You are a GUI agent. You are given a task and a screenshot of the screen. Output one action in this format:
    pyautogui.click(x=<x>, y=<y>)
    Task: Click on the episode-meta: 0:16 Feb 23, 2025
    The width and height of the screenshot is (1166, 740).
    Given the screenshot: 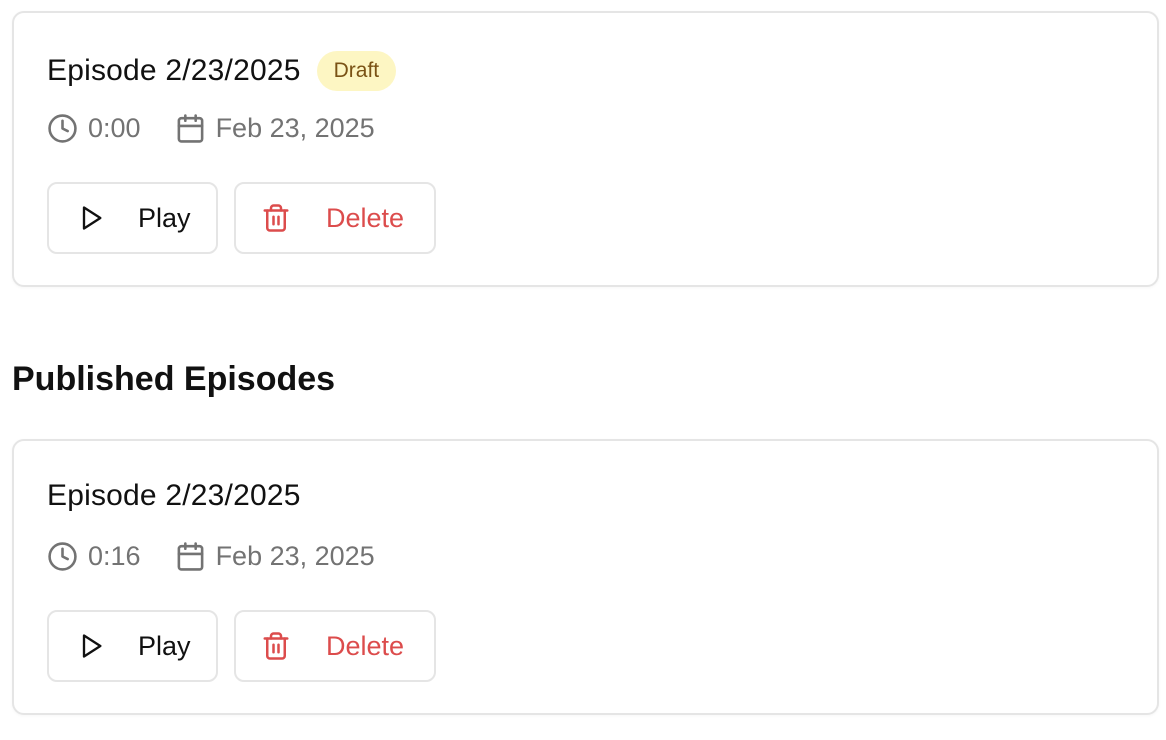 What is the action you would take?
    pyautogui.click(x=211, y=556)
    